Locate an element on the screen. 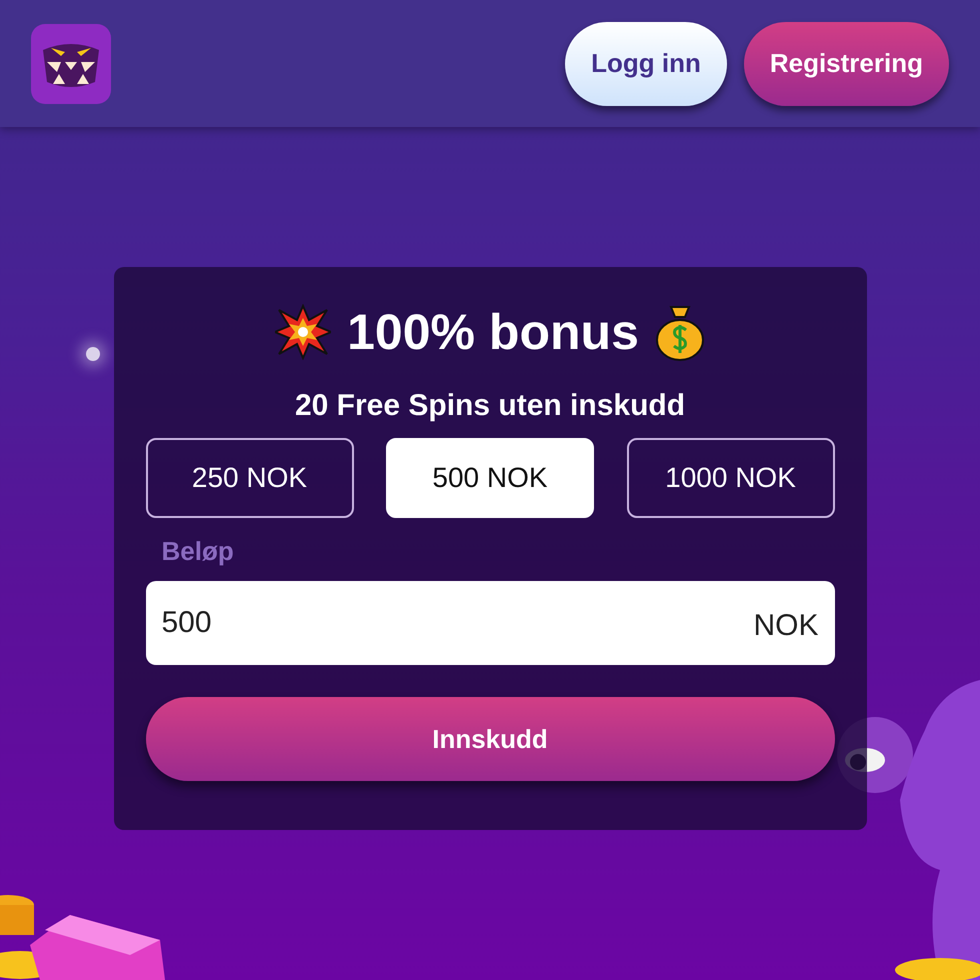 The width and height of the screenshot is (980, 980). amount-label: Beløp is located at coordinates (198, 551).